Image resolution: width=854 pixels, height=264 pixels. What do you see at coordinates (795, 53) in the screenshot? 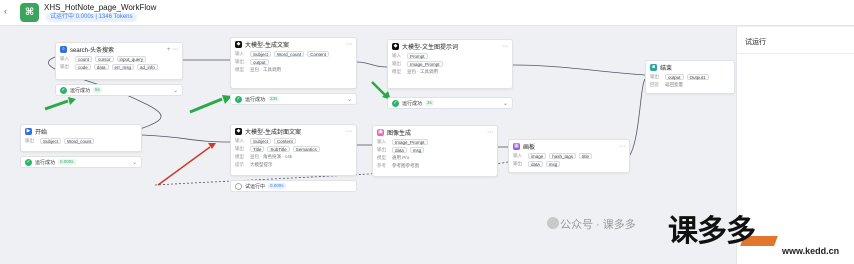
I see `divider` at bounding box center [795, 53].